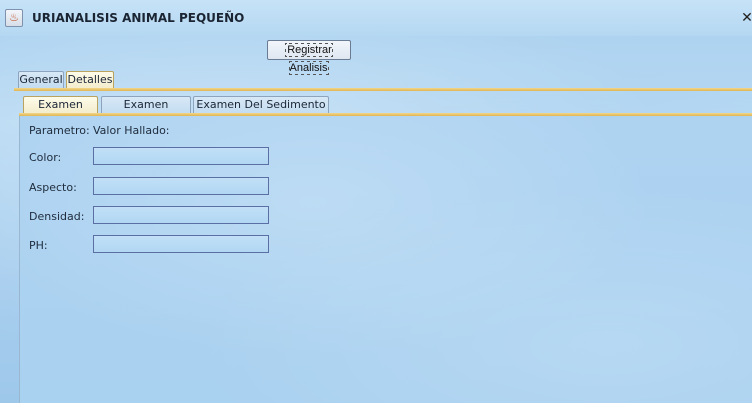 Image resolution: width=752 pixels, height=403 pixels. Describe the element at coordinates (90, 80) in the screenshot. I see `tab-detalles: Detalles` at that location.